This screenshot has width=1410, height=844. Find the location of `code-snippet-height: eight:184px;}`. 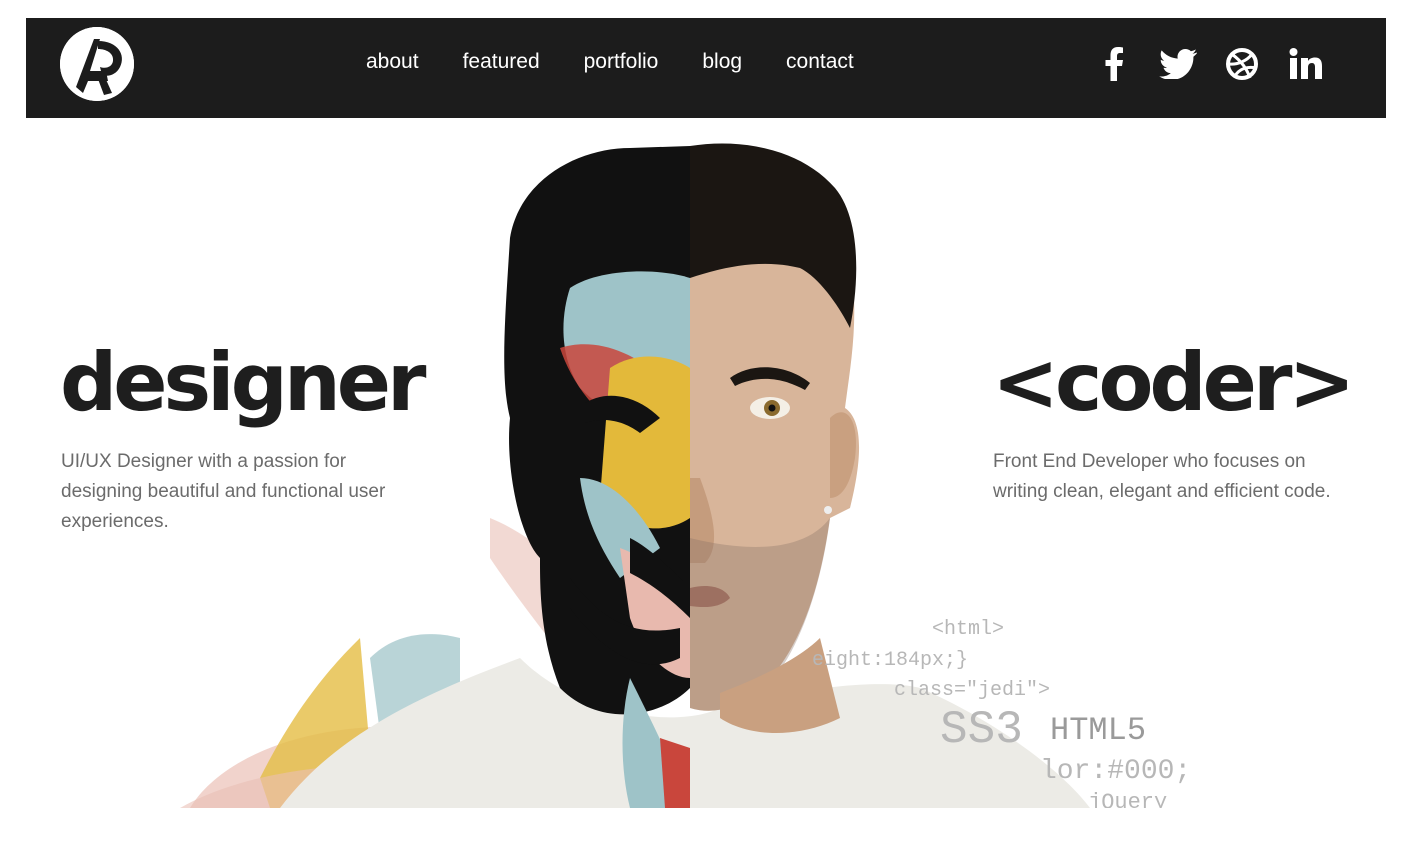

code-snippet-height: eight:184px;} is located at coordinates (890, 660).